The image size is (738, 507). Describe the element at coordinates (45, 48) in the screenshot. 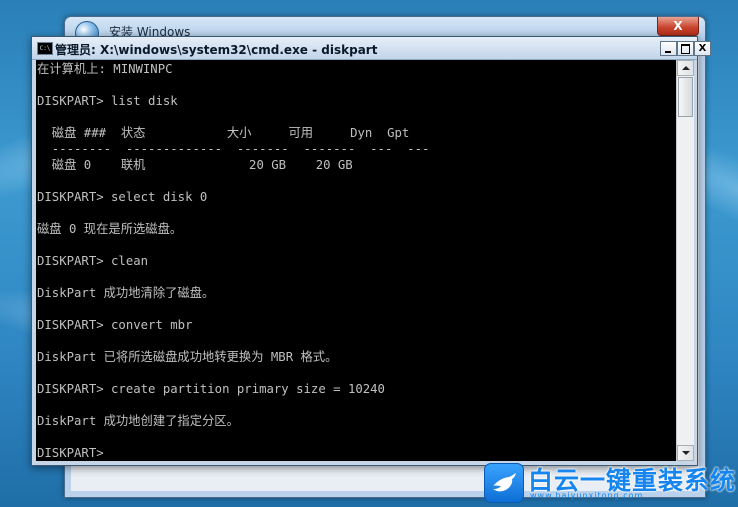

I see `cmd-prompt-icon: C:\` at that location.